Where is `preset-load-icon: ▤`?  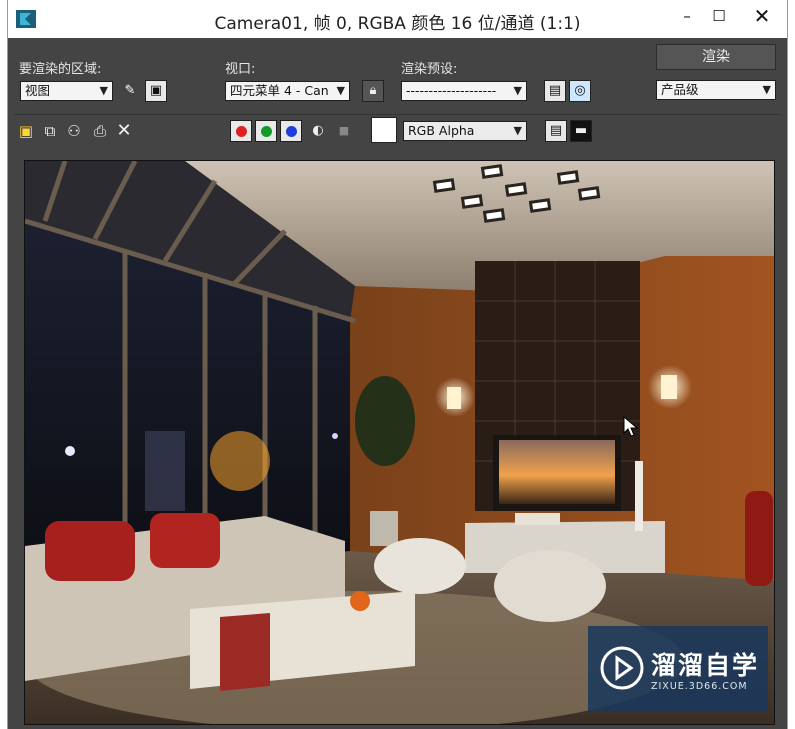 preset-load-icon: ▤ is located at coordinates (555, 91).